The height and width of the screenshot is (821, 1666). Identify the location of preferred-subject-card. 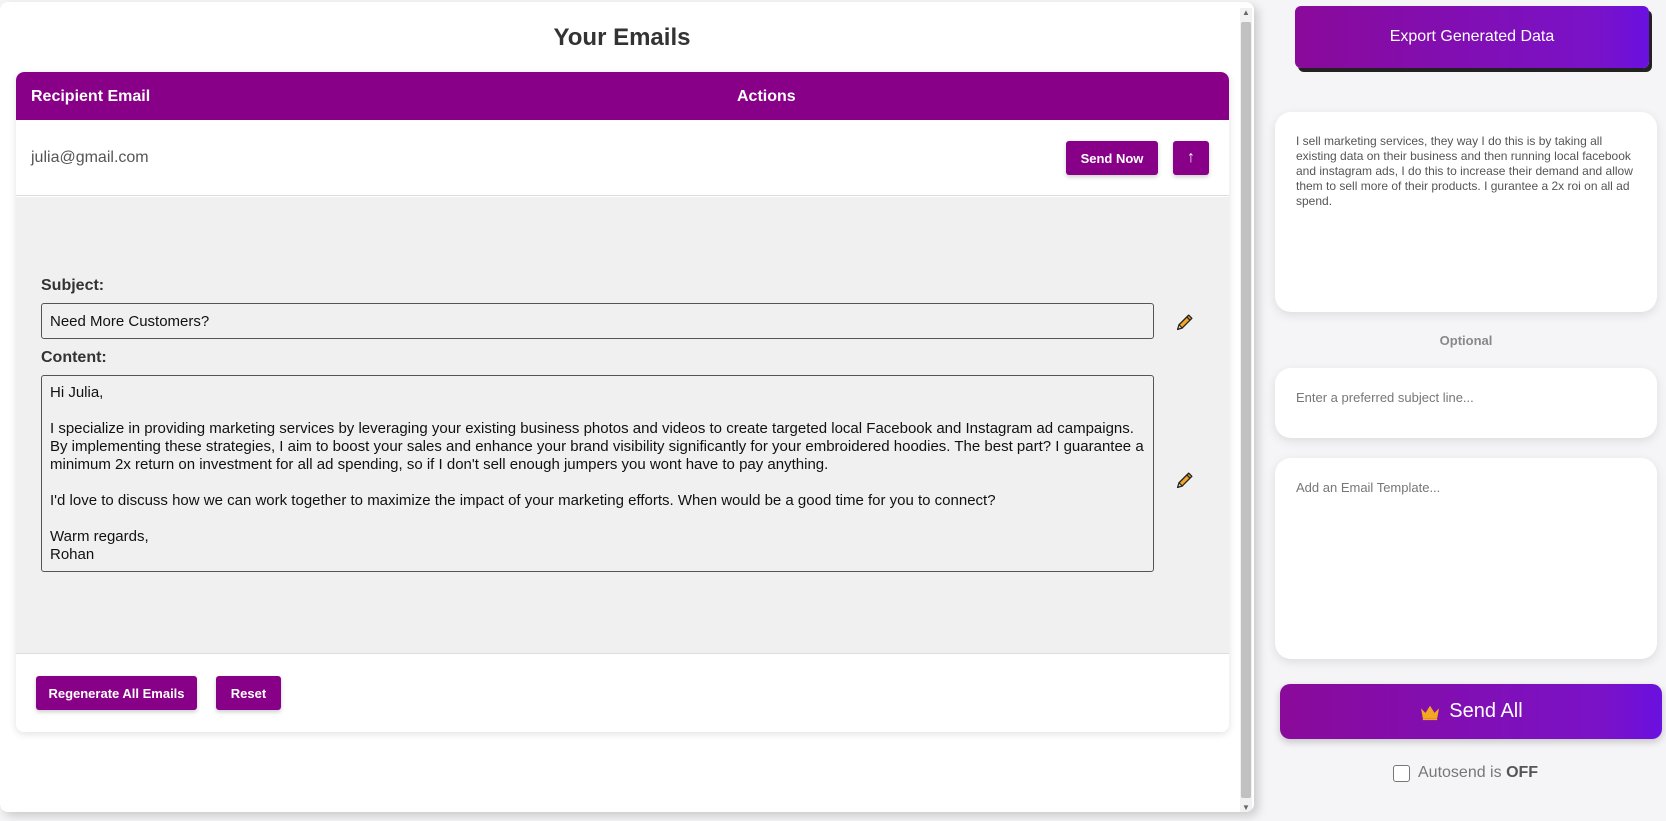
(1466, 403).